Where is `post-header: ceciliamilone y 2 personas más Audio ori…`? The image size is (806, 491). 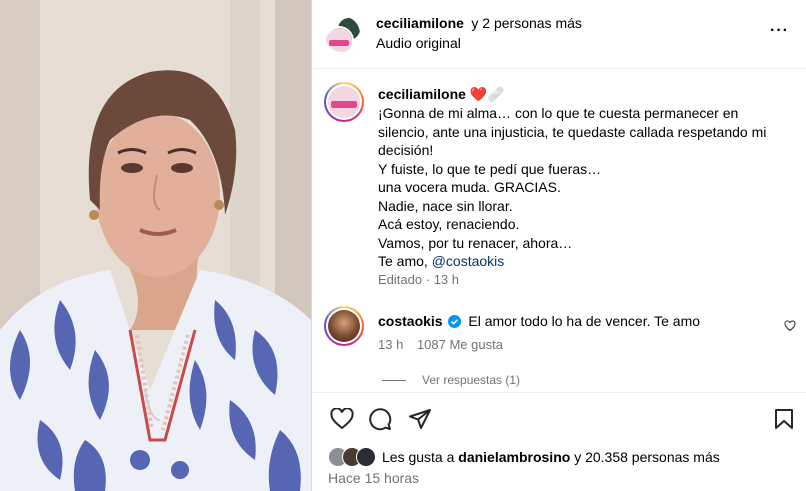 post-header: ceciliamilone y 2 personas más Audio ori… is located at coordinates (559, 34).